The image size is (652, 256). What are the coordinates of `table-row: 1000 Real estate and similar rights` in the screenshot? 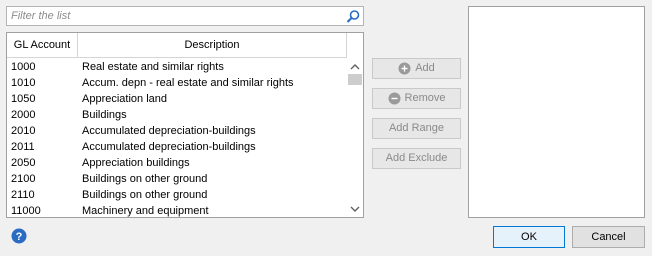 It's located at (177, 67).